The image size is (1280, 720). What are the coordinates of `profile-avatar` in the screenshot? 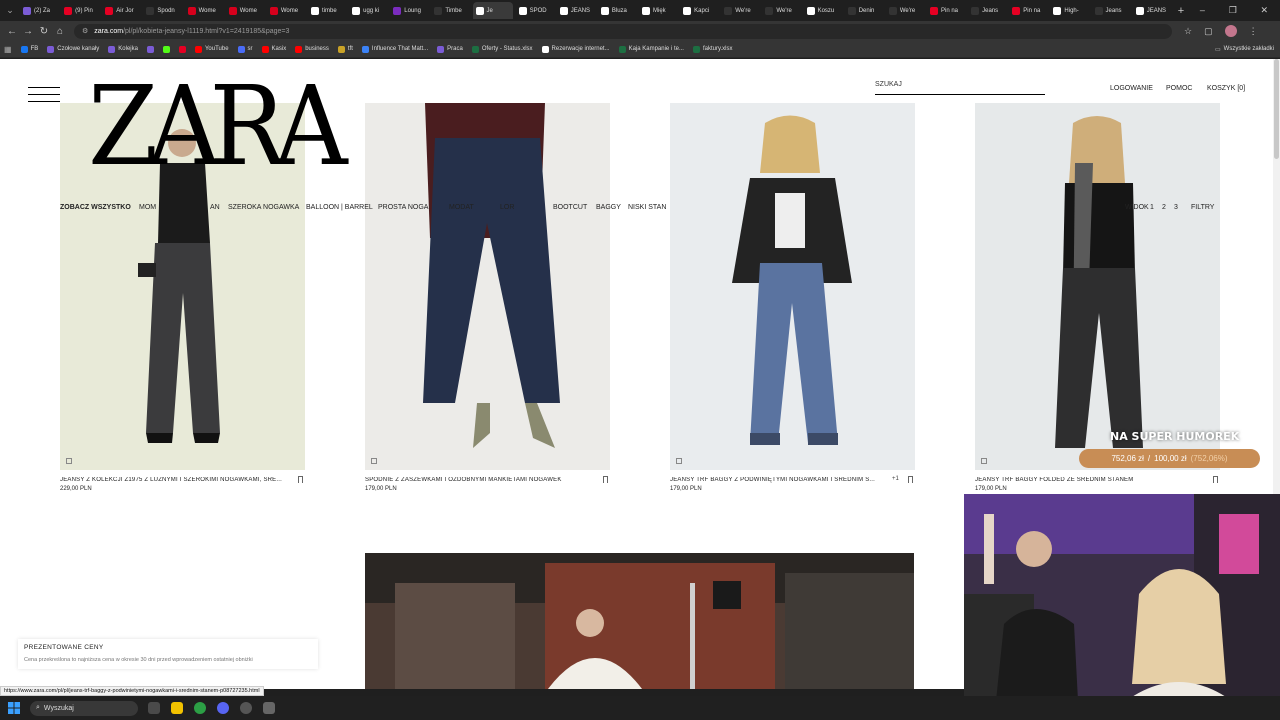 It's located at (1230, 31).